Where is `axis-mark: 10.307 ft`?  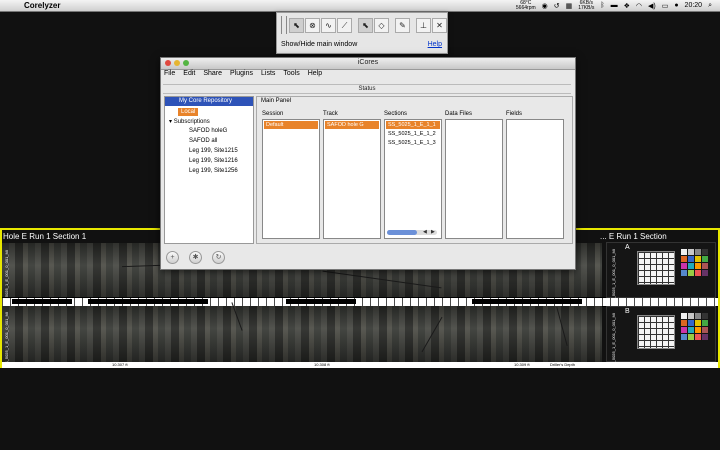 axis-mark: 10.307 ft is located at coordinates (120, 364).